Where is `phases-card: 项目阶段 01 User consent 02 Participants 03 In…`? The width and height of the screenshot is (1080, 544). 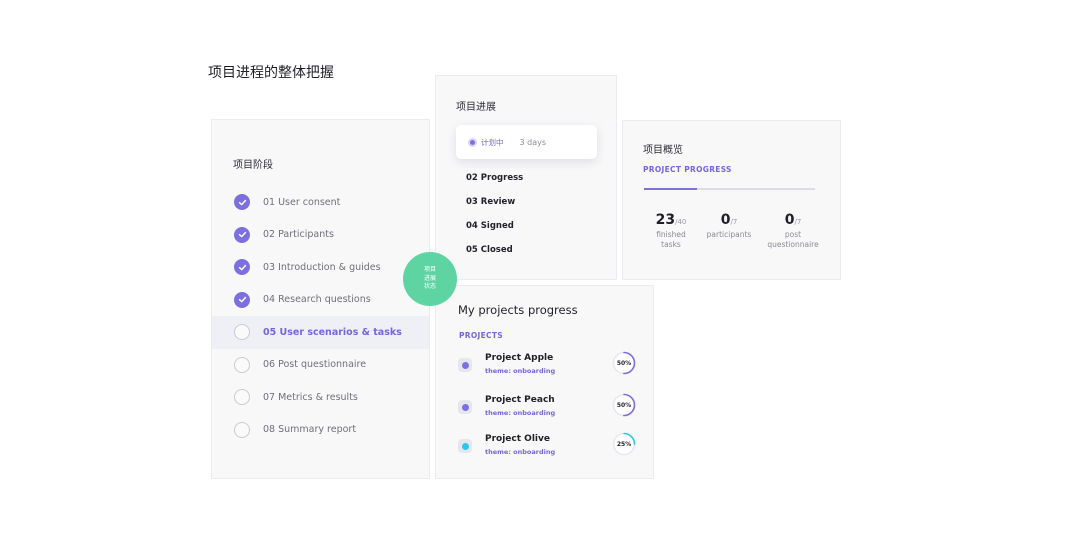
phases-card: 项目阶段 01 User consent 02 Participants 03 In… is located at coordinates (320, 299).